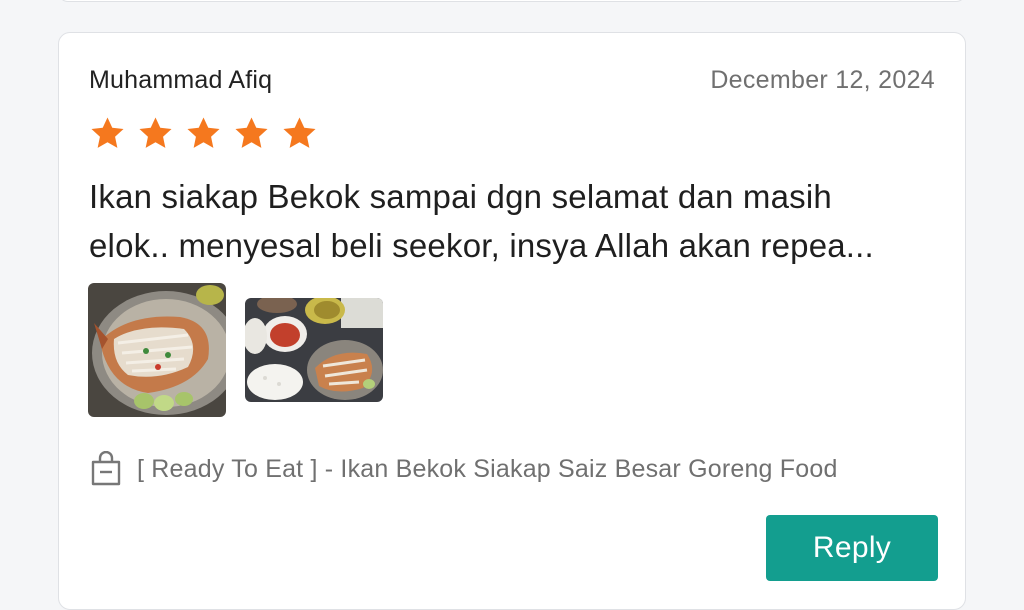  Describe the element at coordinates (822, 80) in the screenshot. I see `review-date: December 12, 2024` at that location.